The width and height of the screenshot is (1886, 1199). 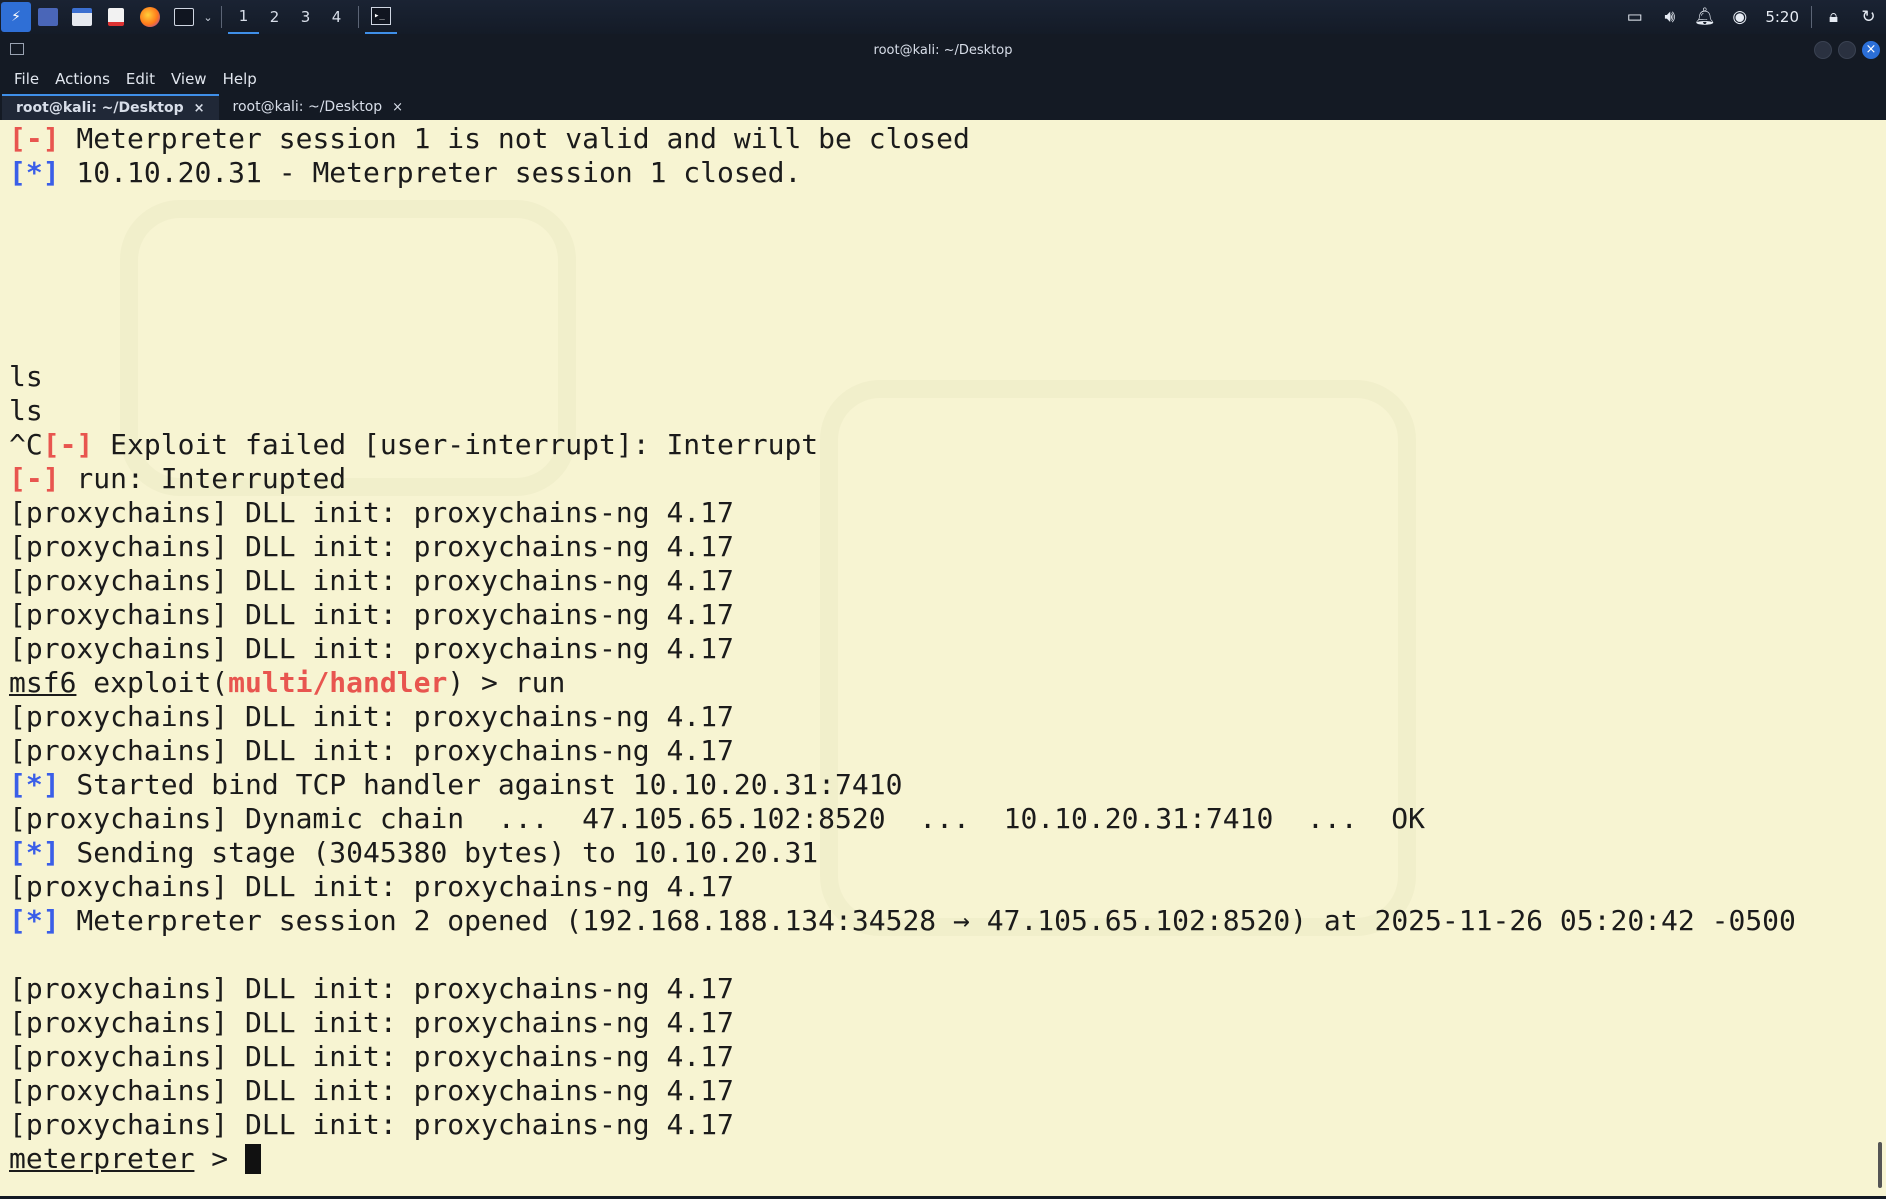 What do you see at coordinates (1868, 17) in the screenshot?
I see `logout-icon: ↻` at bounding box center [1868, 17].